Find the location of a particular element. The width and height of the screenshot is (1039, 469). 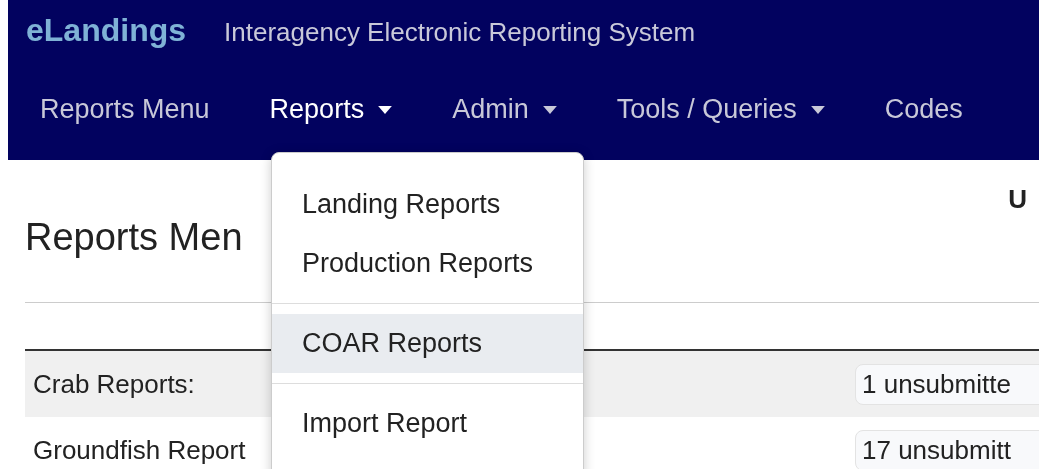

unsubmitted-badge: 17 unsubmitt is located at coordinates (947, 449).